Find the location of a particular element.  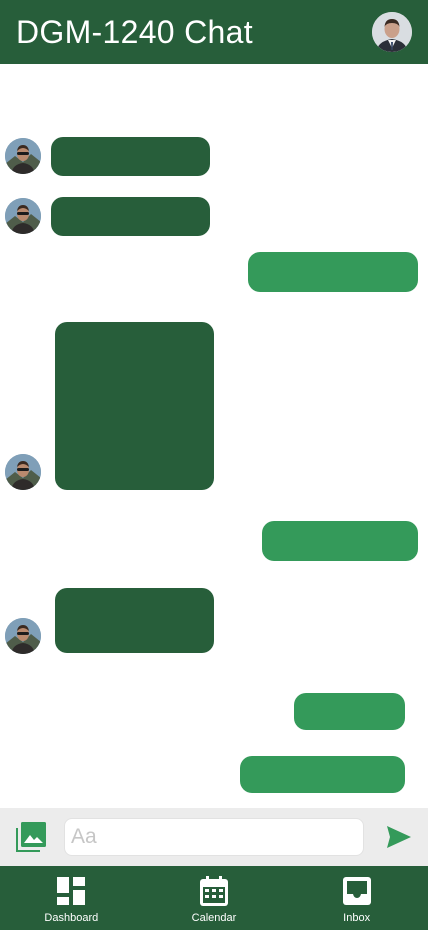

calendar-icon is located at coordinates (213, 891).